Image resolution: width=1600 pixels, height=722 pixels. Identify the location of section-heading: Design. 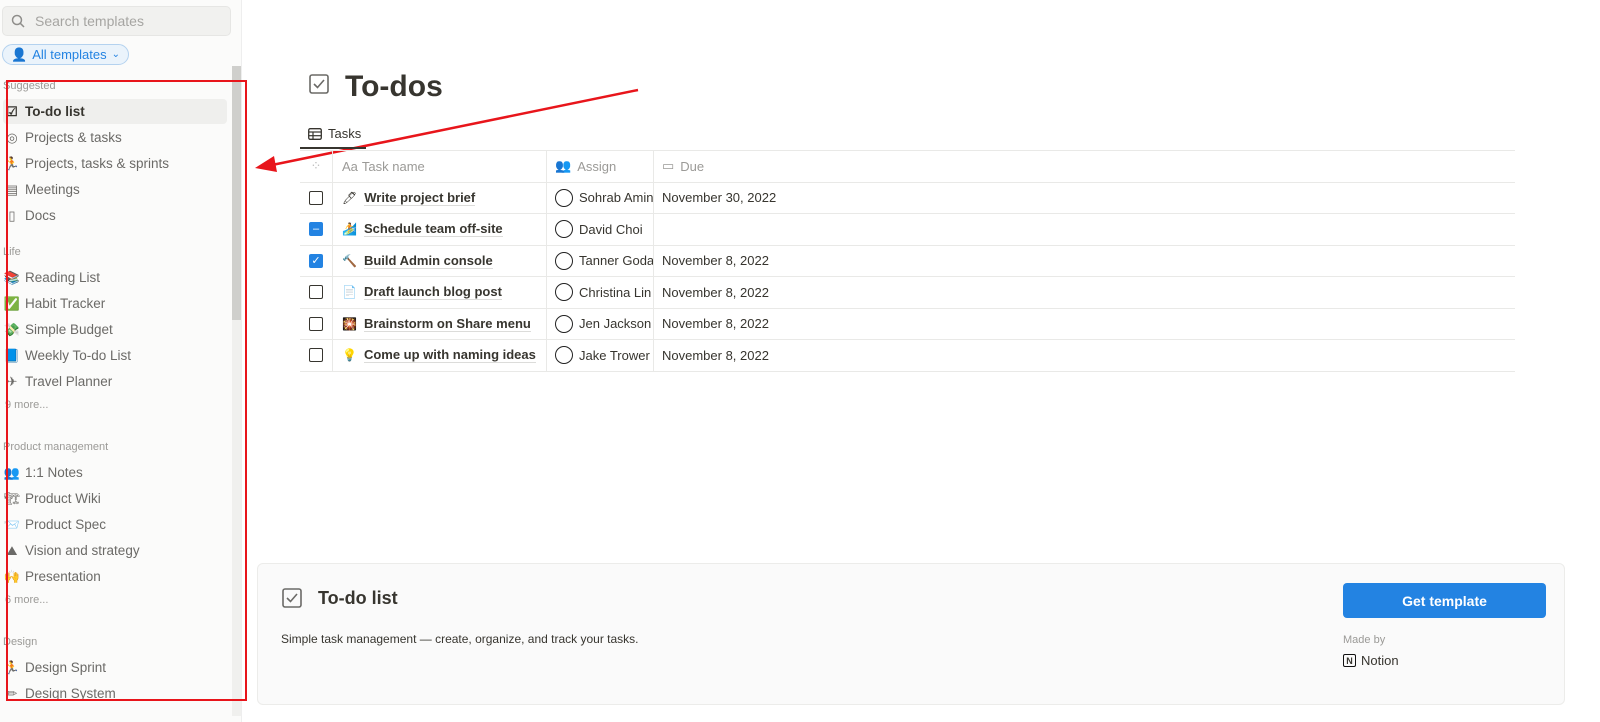
(20, 642).